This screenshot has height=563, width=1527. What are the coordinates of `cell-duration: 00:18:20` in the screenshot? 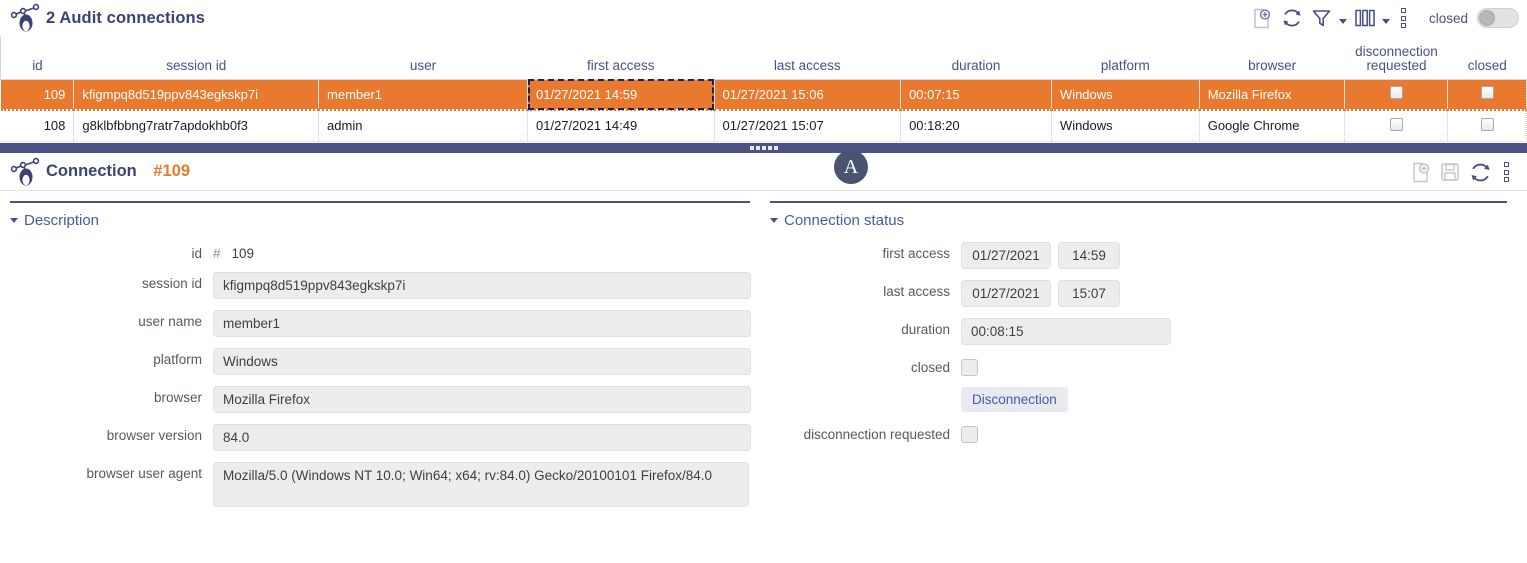 It's located at (976, 126).